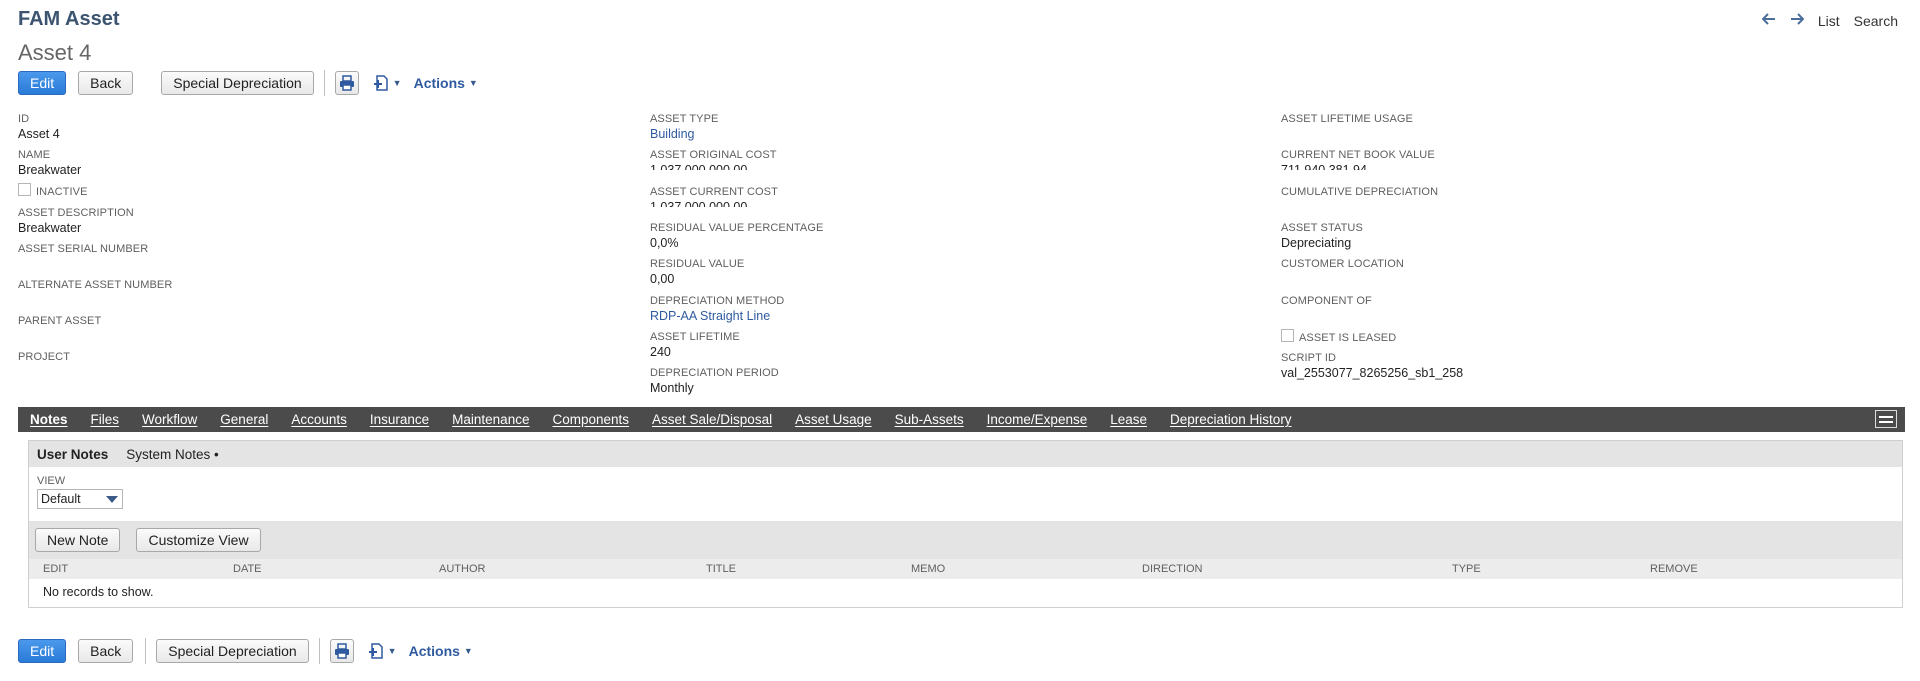 The image size is (1920, 681). What do you see at coordinates (1768, 21) in the screenshot?
I see `arrow-left-icon` at bounding box center [1768, 21].